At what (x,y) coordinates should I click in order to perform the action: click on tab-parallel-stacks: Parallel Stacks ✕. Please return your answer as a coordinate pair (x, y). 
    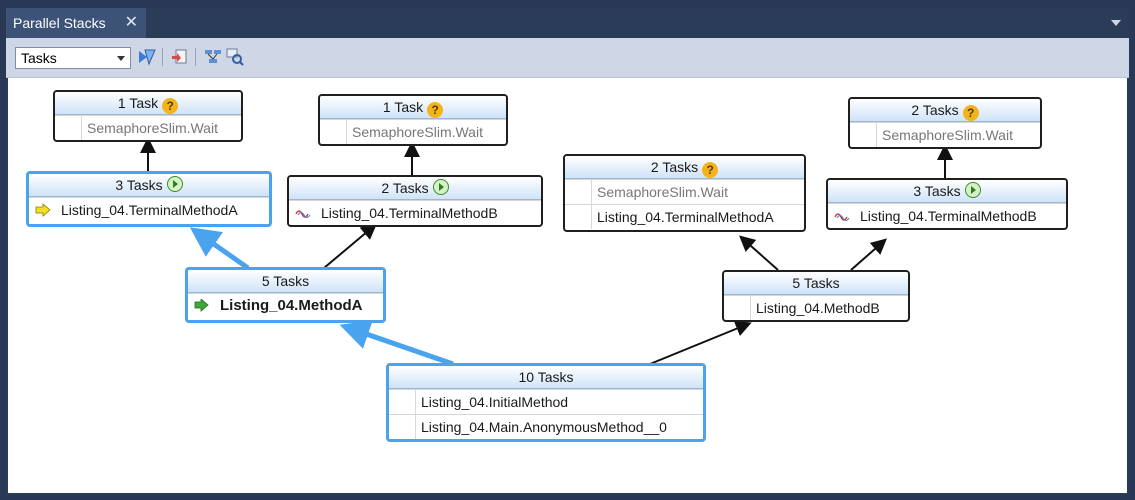
    Looking at the image, I should click on (76, 23).